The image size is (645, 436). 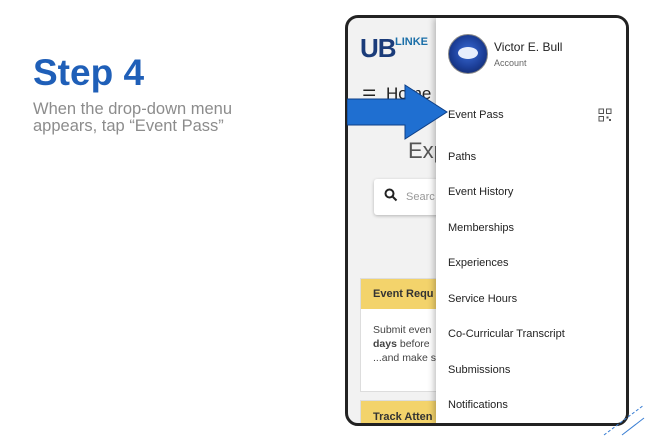 What do you see at coordinates (480, 192) in the screenshot?
I see `menu-item-event-history: Event History` at bounding box center [480, 192].